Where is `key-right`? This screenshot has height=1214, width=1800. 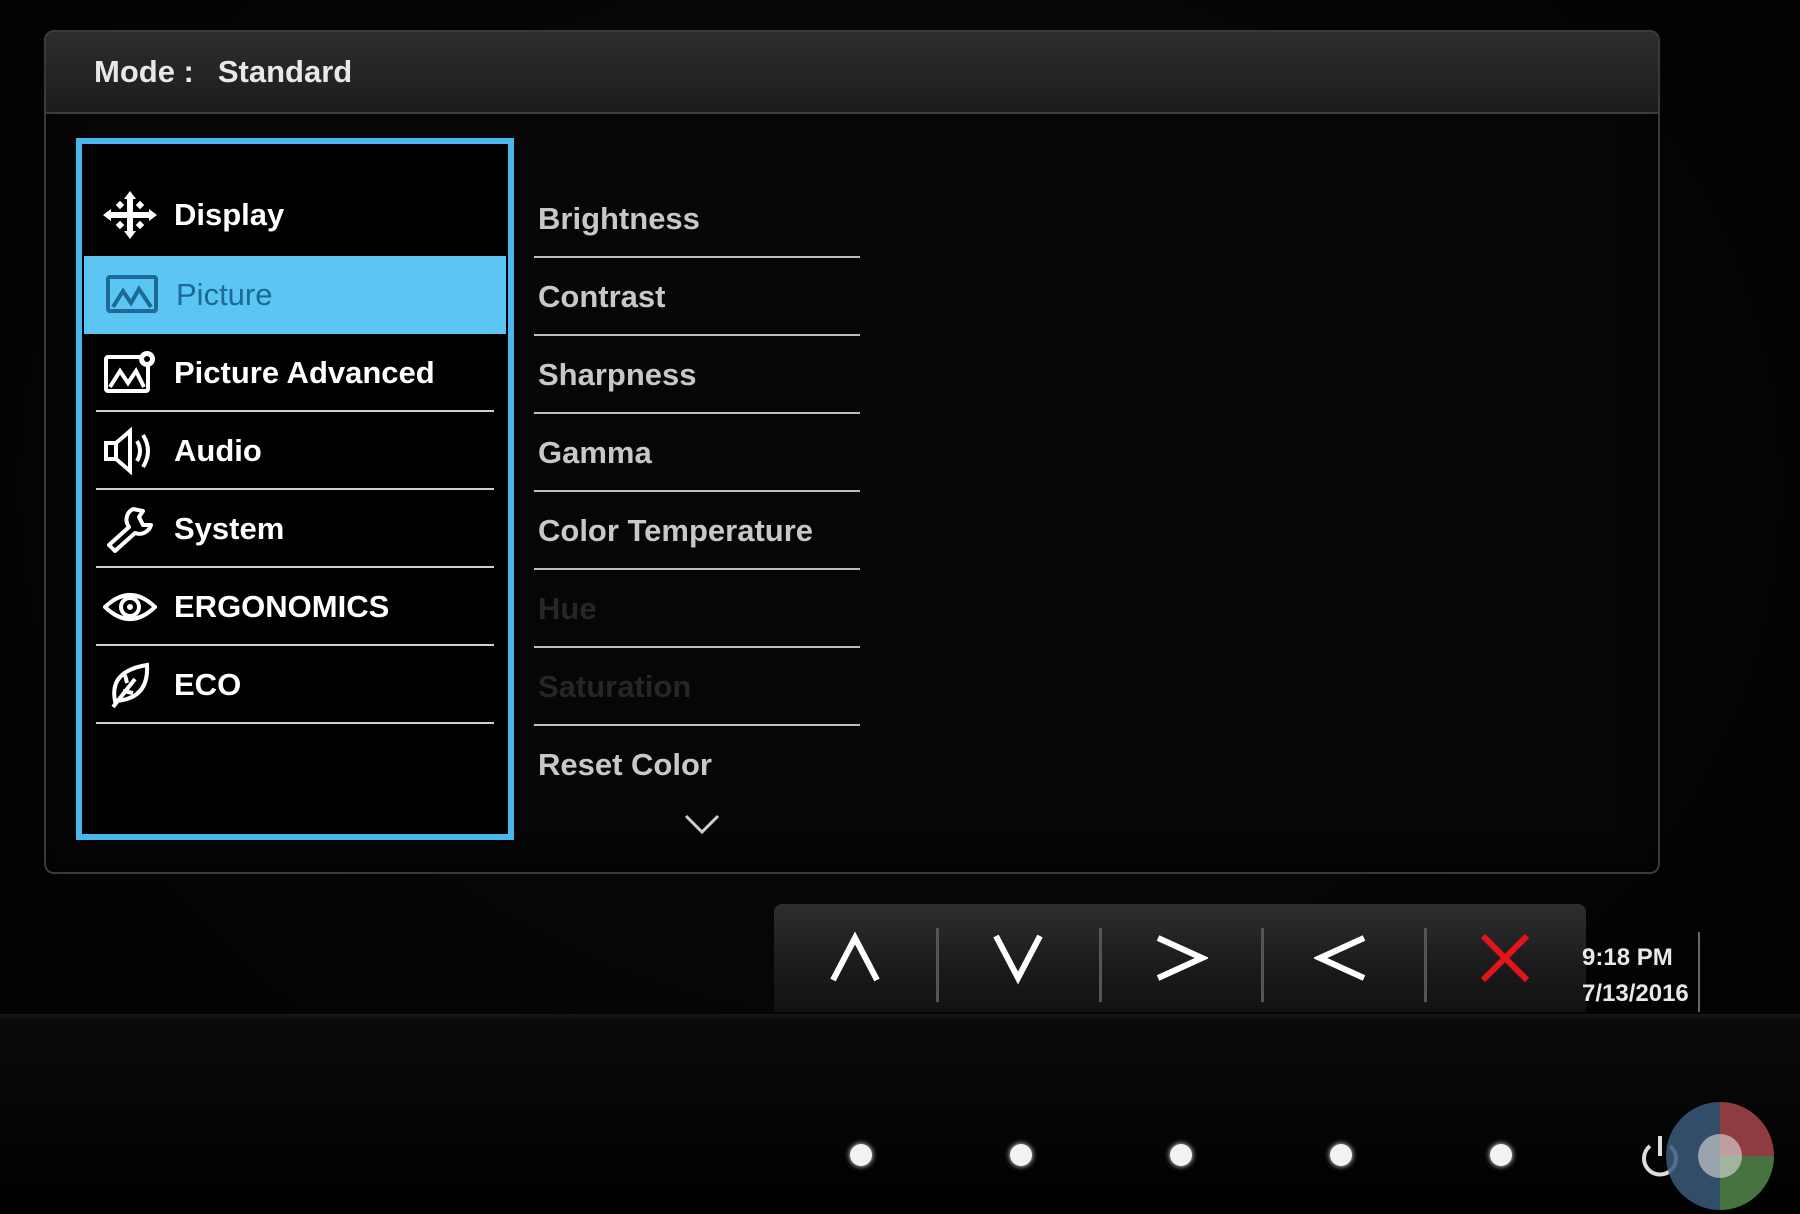
key-right is located at coordinates (1179, 958).